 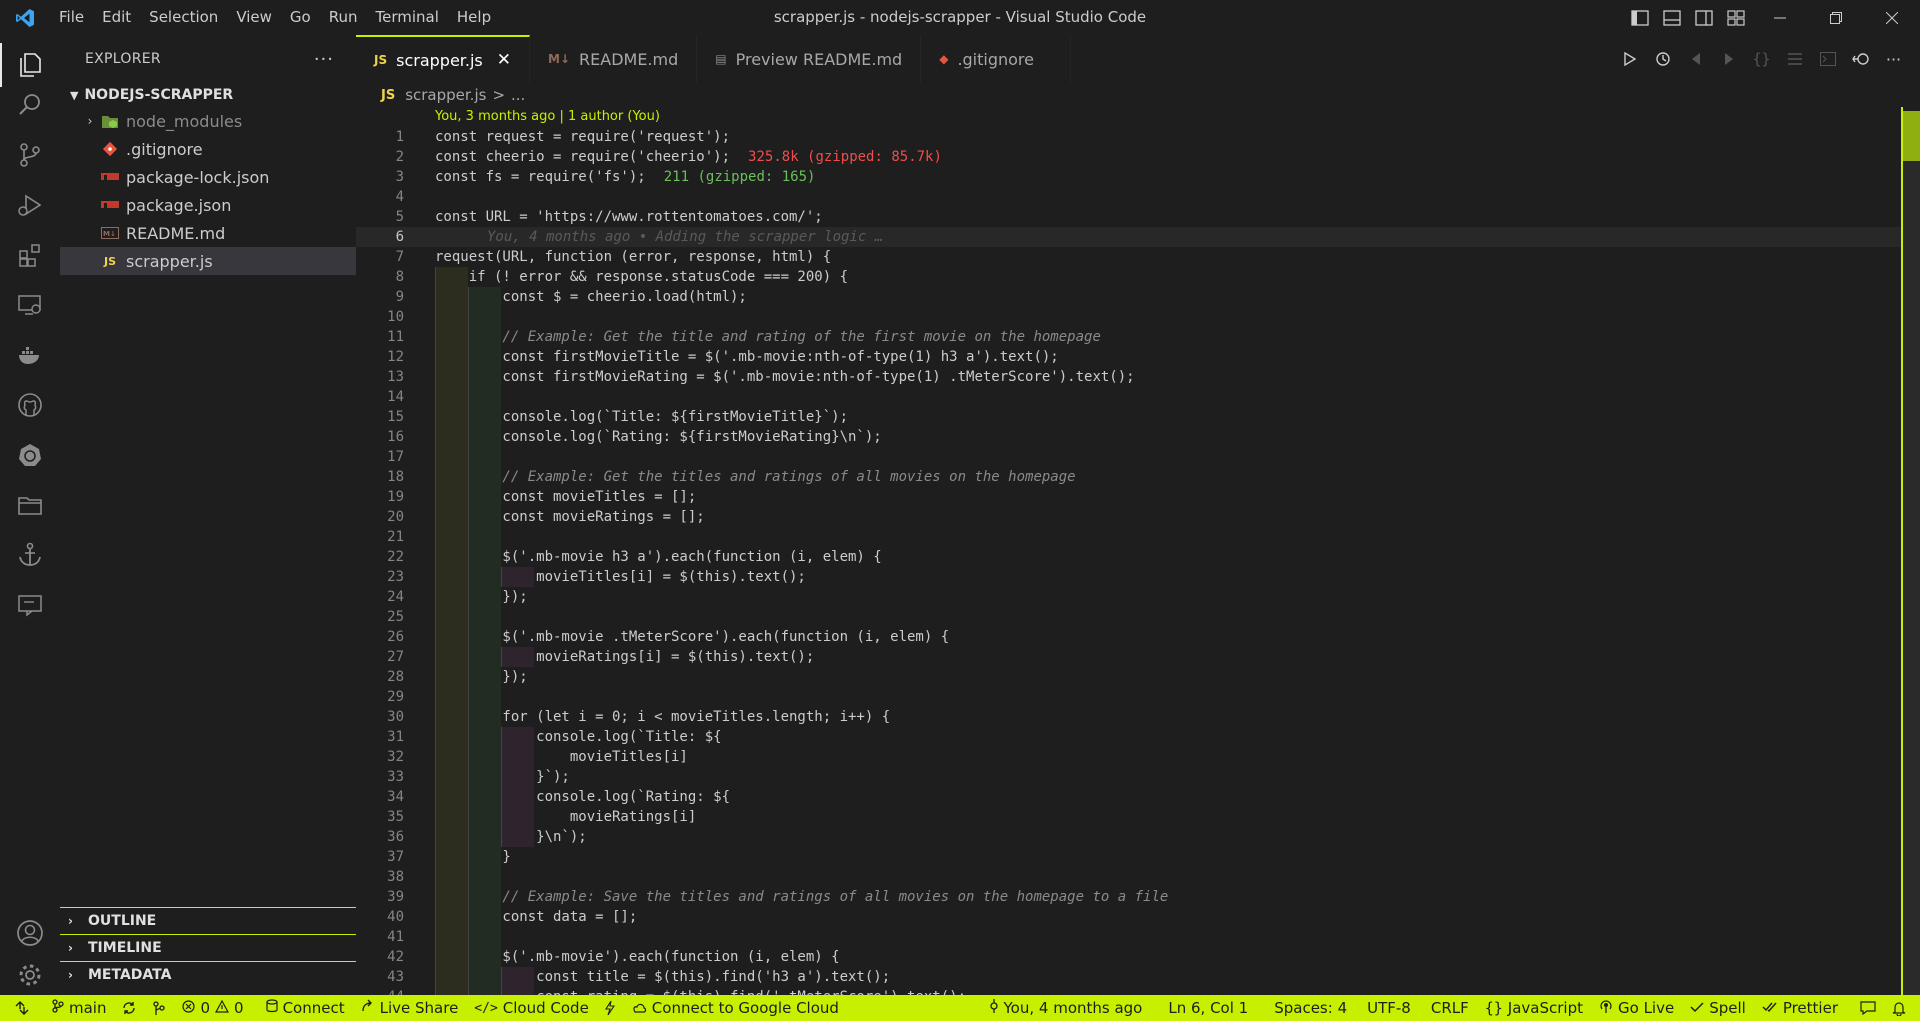 What do you see at coordinates (208, 261) in the screenshot?
I see `tree-item-scrapper-js: JS scrapper.js` at bounding box center [208, 261].